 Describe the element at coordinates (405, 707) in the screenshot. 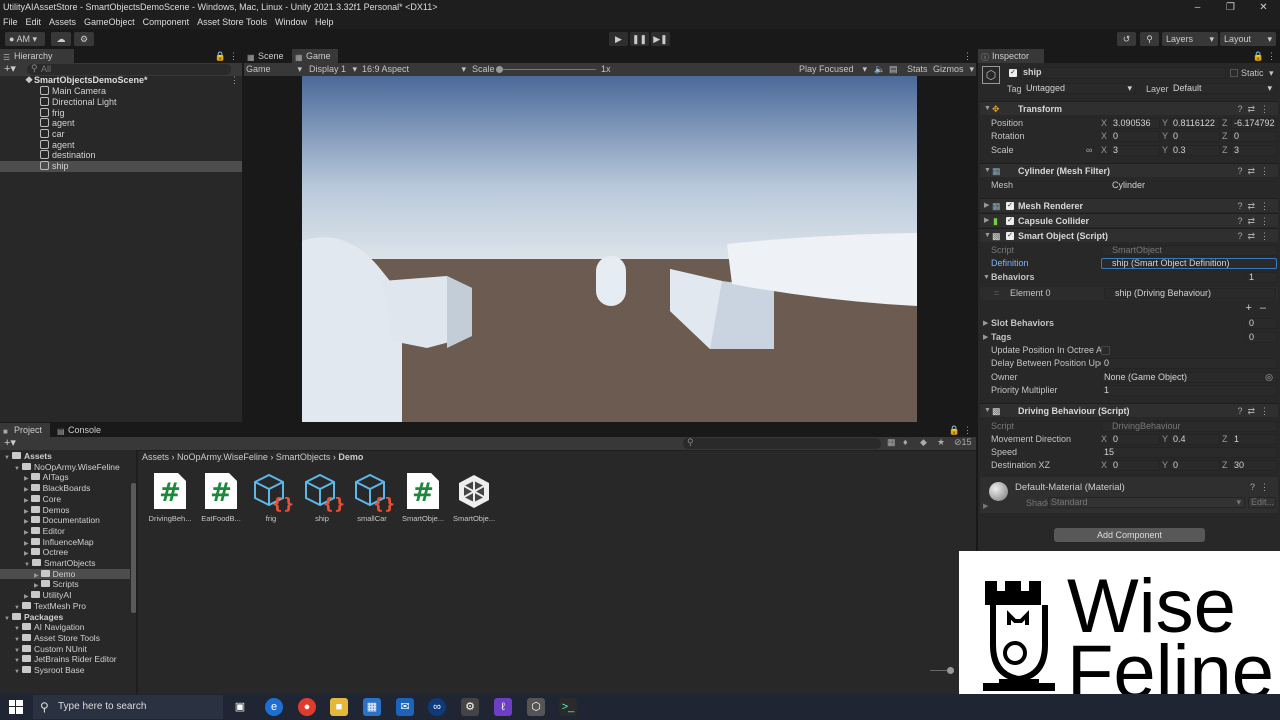

I see `mail-icon: ✉` at that location.